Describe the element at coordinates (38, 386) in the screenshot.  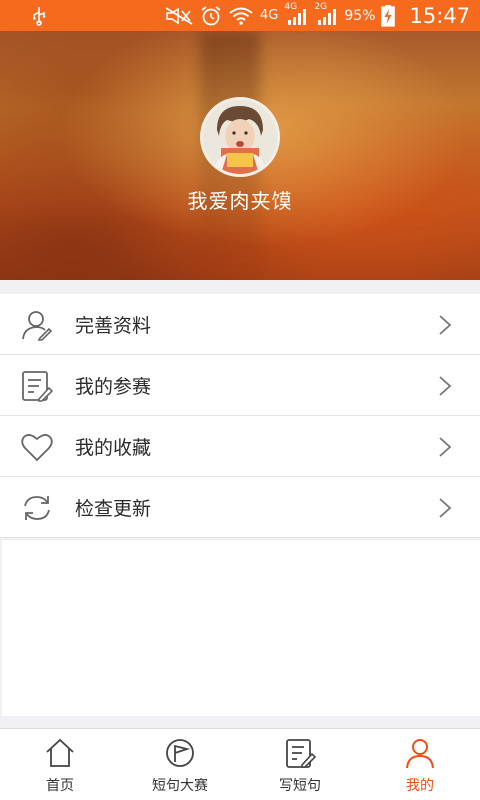
I see `note-edit-icon` at that location.